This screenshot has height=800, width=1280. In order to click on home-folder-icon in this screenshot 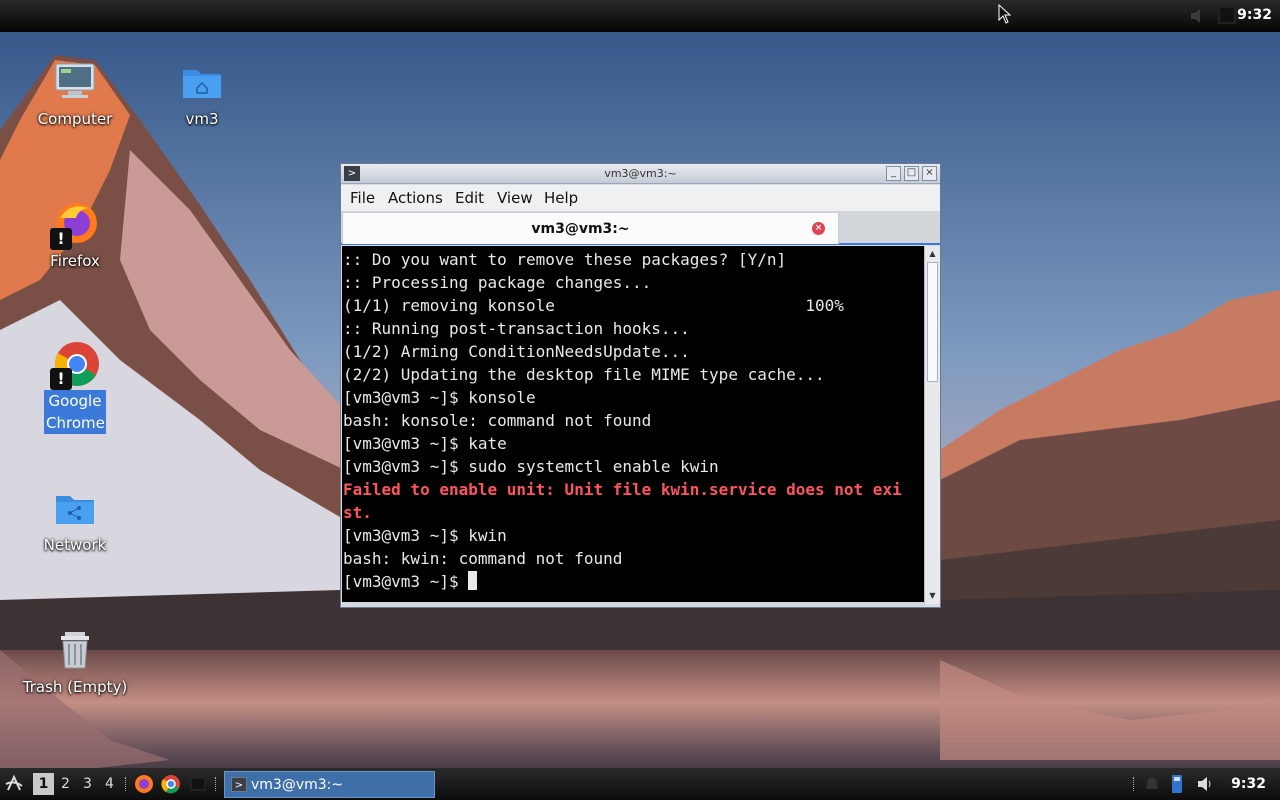, I will do `click(202, 83)`.